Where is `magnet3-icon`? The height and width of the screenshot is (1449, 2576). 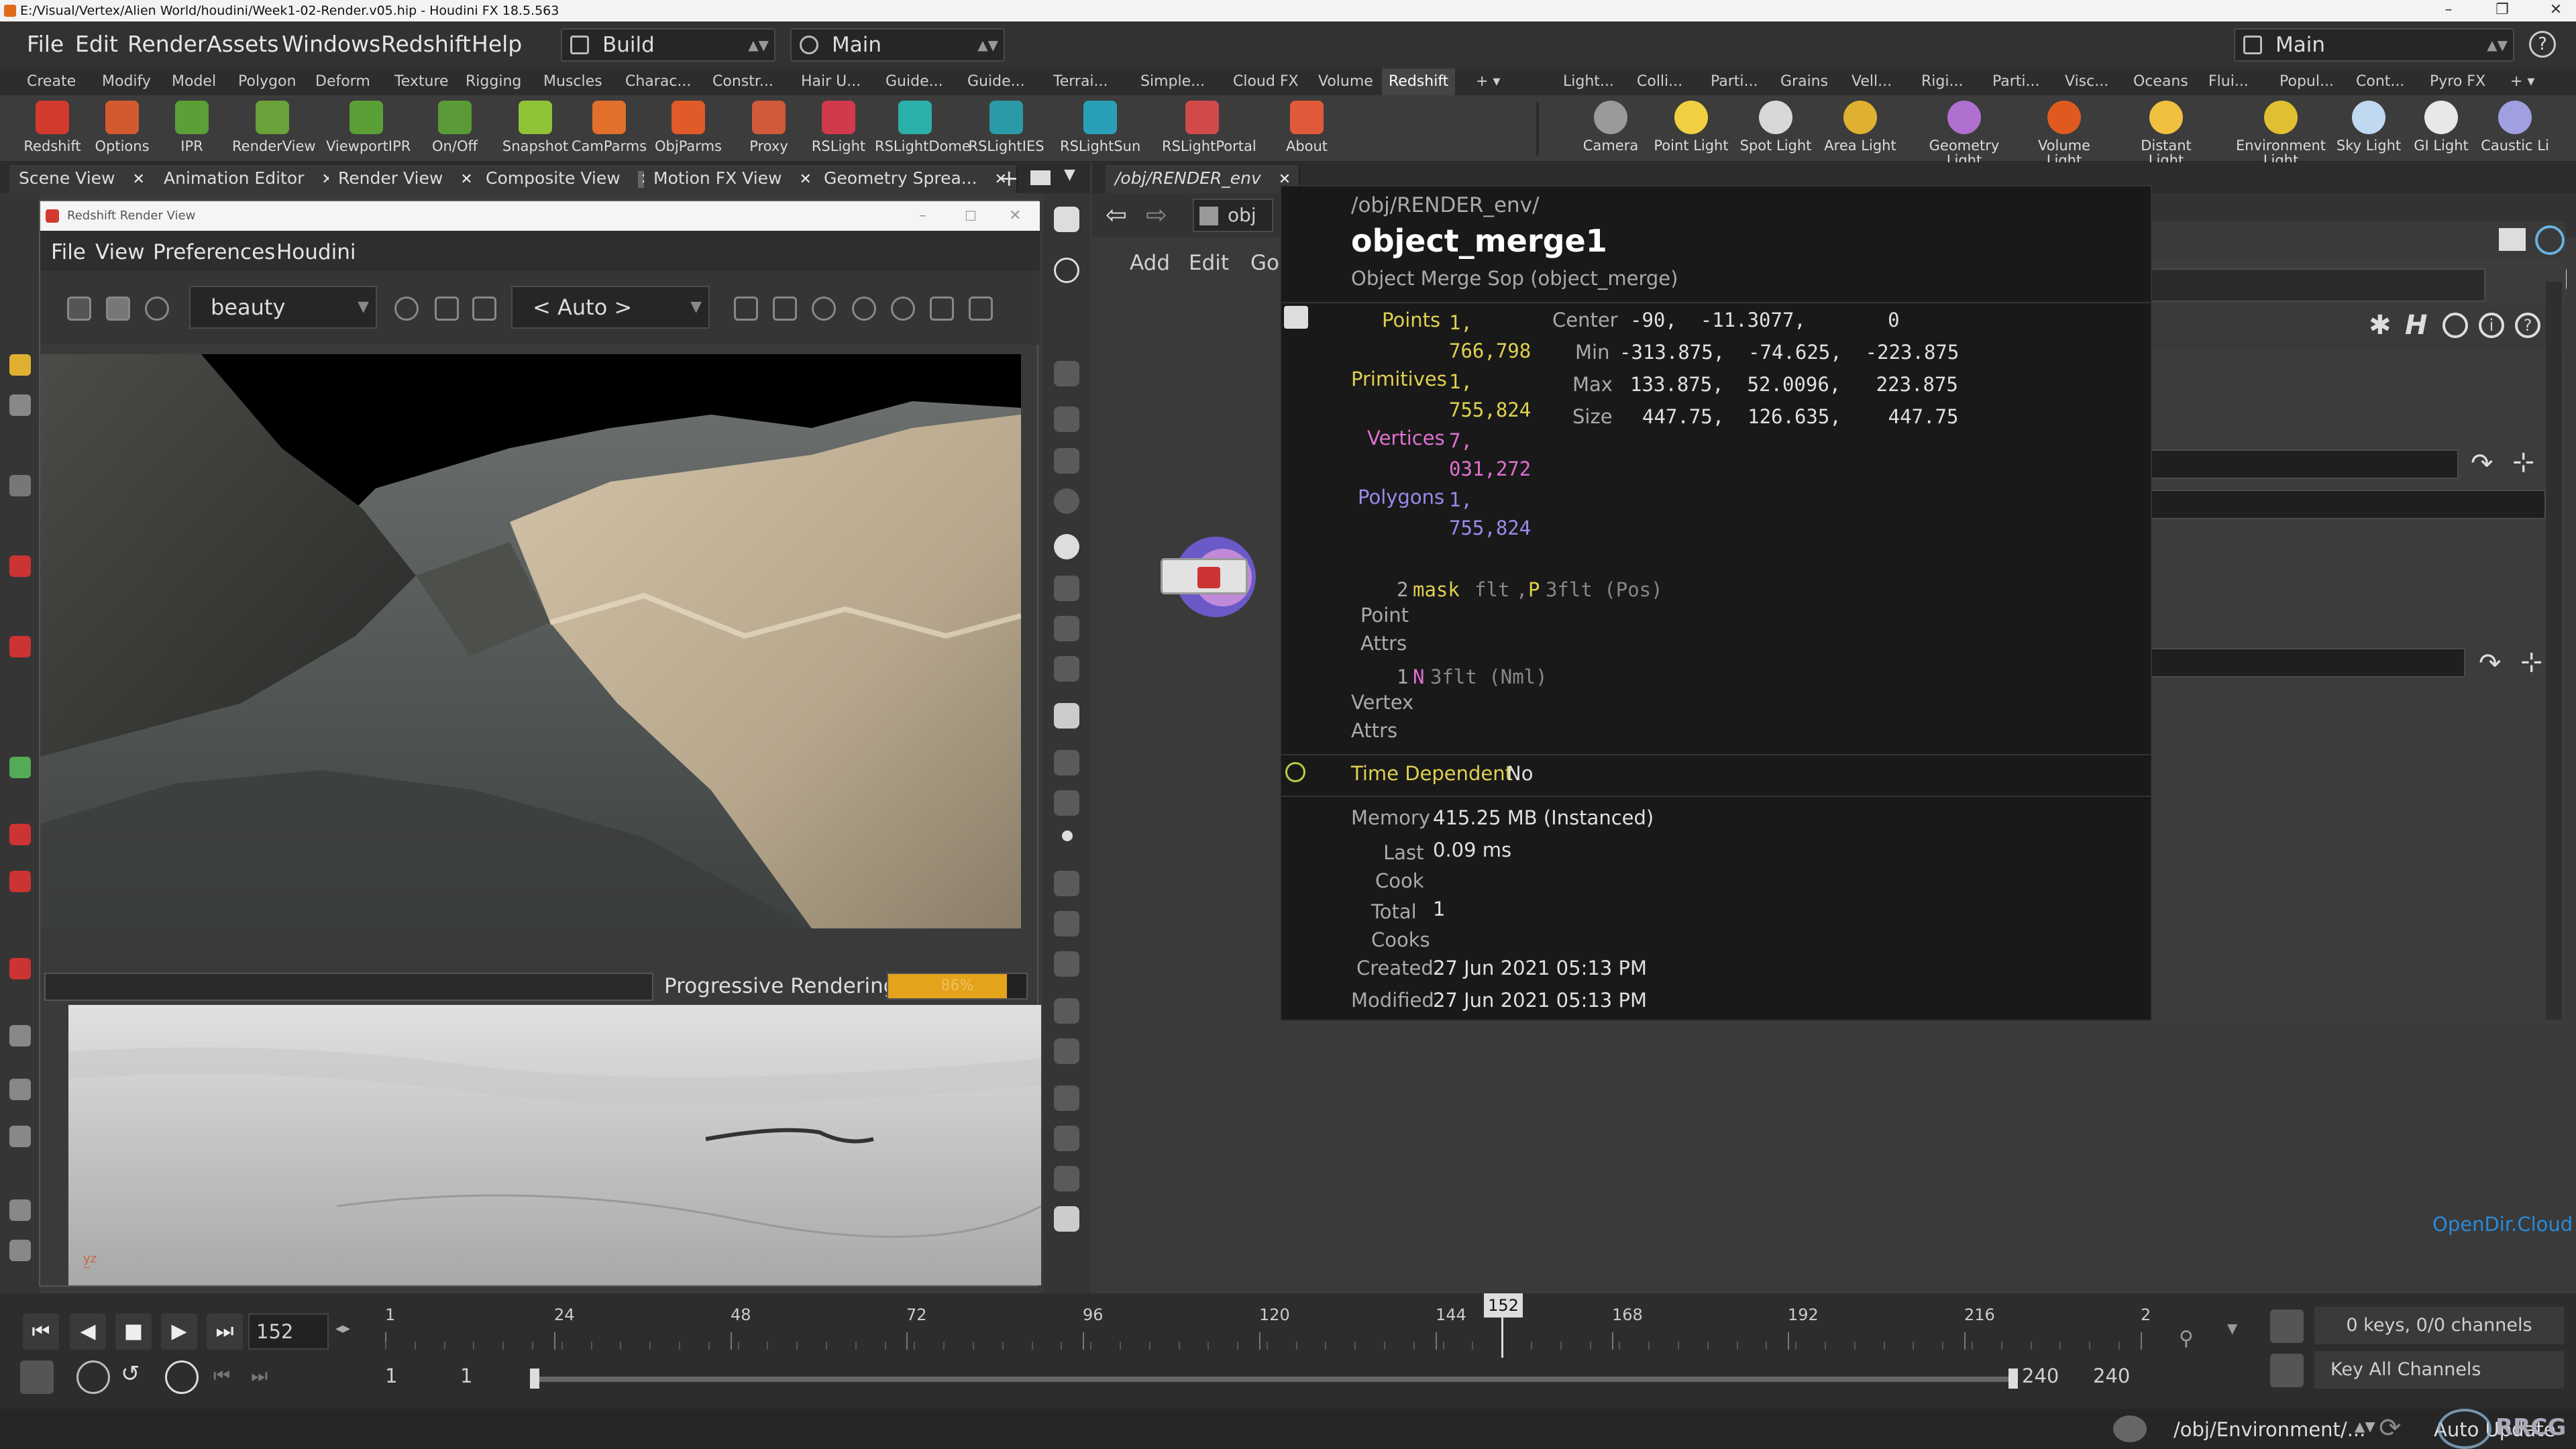
magnet3-icon is located at coordinates (20, 881).